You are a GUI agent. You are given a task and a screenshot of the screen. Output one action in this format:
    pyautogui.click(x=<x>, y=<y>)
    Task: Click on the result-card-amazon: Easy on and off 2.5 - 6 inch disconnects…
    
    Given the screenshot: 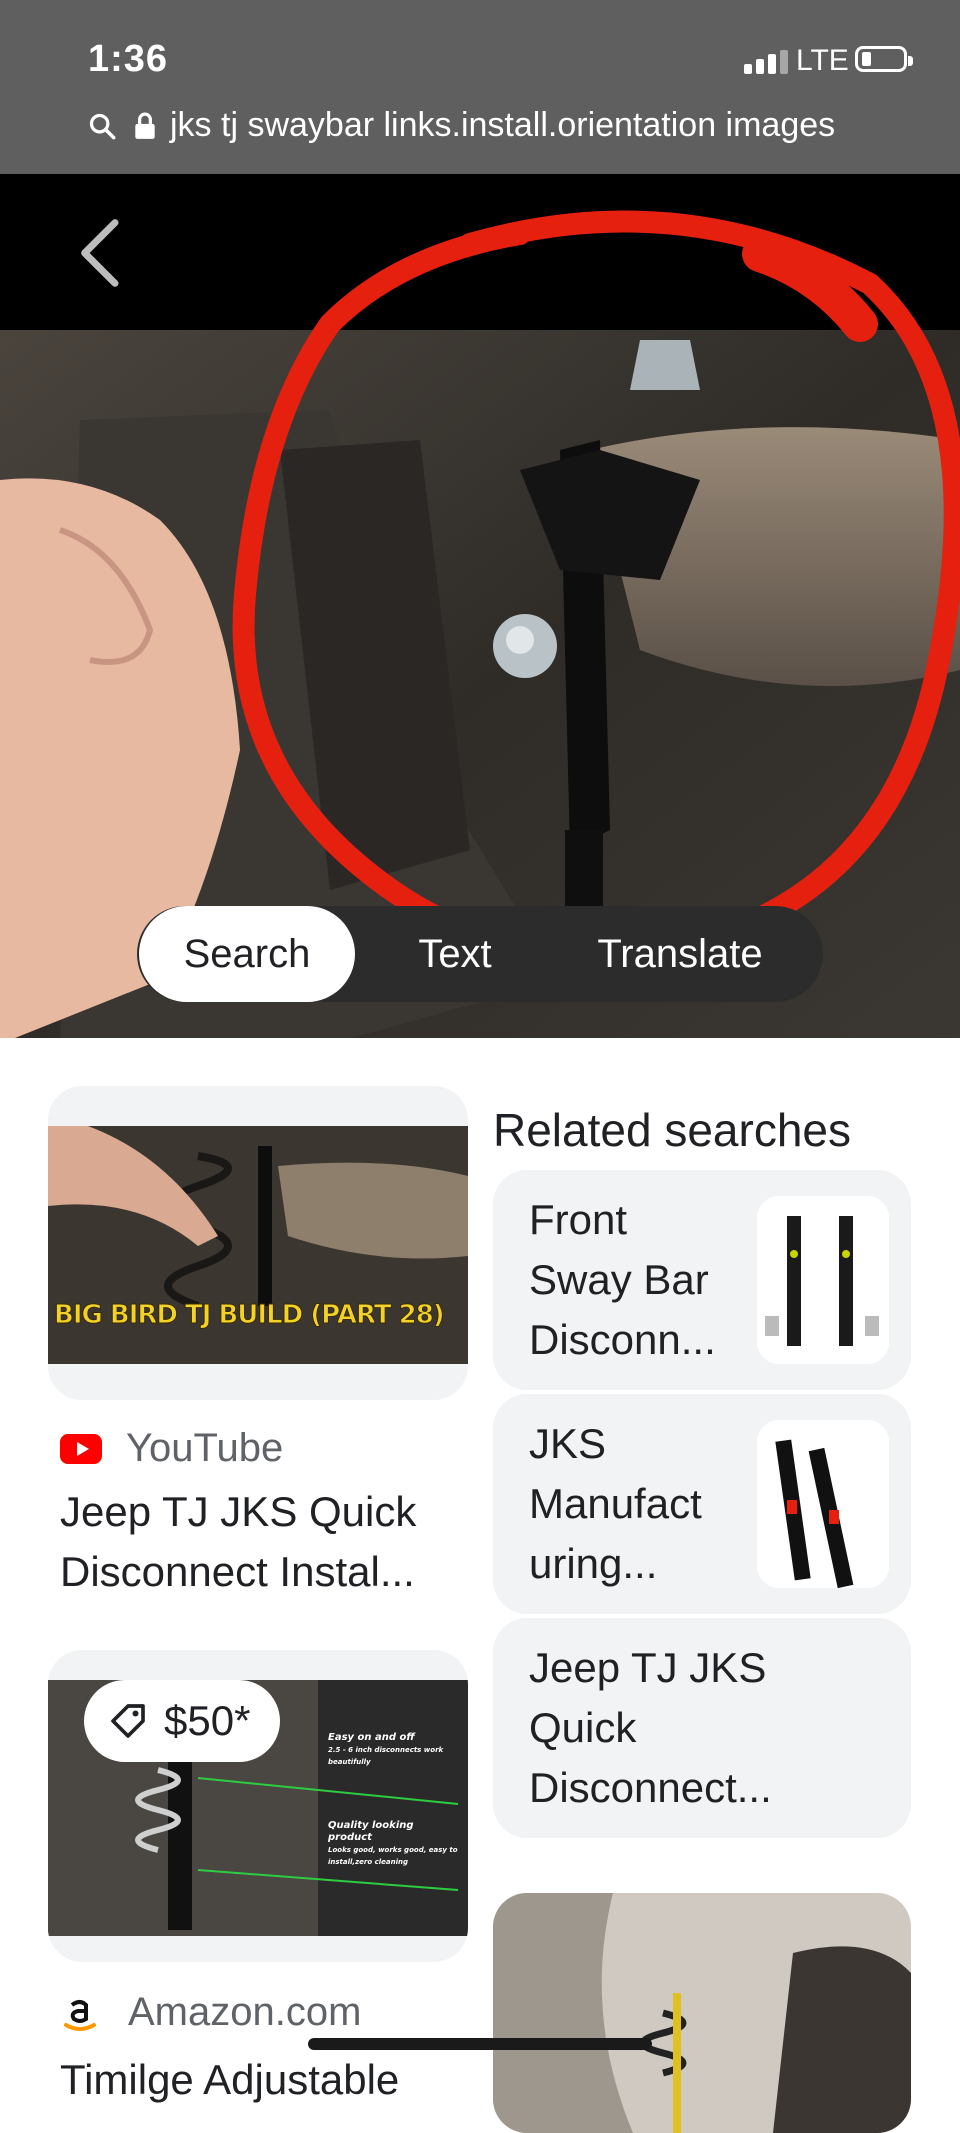 What is the action you would take?
    pyautogui.click(x=258, y=1806)
    